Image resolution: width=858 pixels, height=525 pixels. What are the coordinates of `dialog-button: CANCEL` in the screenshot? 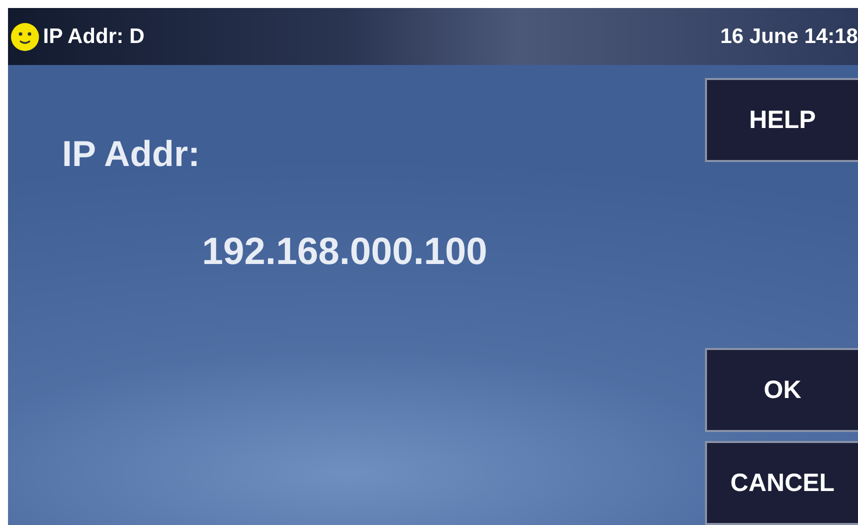 It's located at (781, 483).